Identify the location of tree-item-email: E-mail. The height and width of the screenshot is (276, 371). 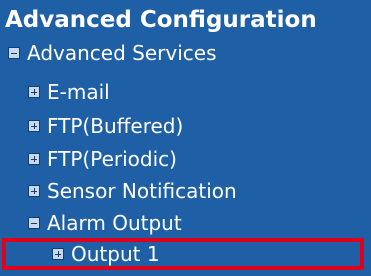
(69, 92).